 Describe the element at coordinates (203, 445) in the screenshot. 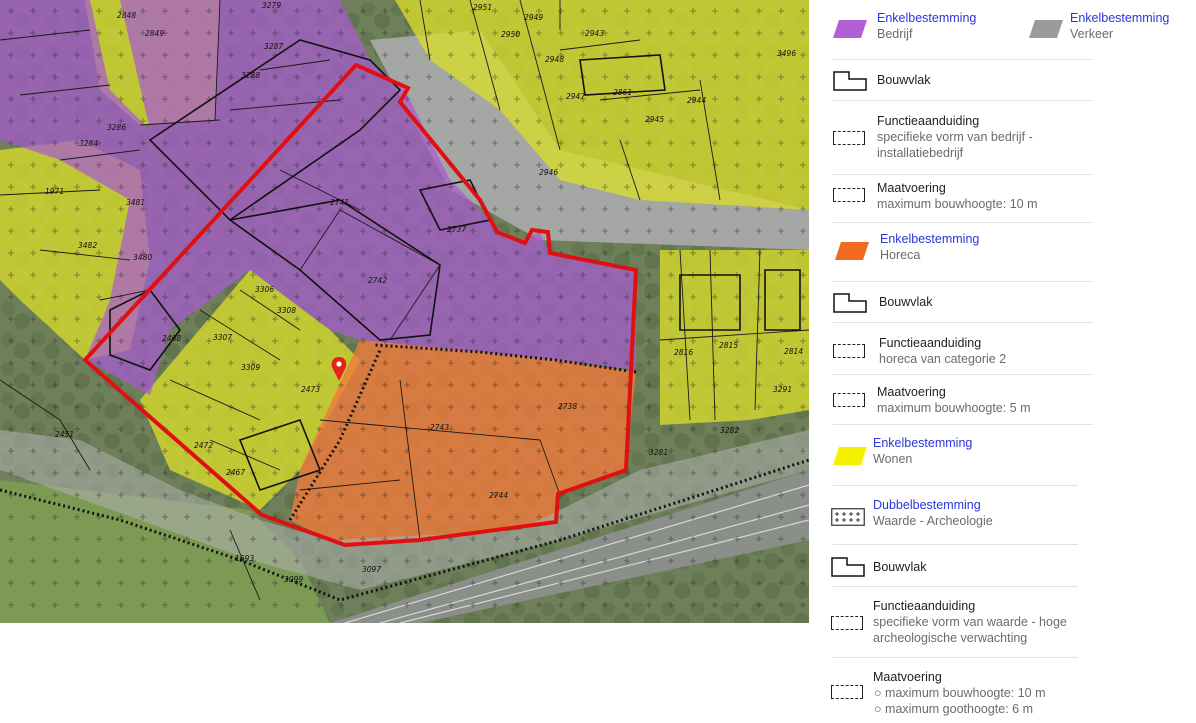

I see `parcel-label: 2472` at that location.